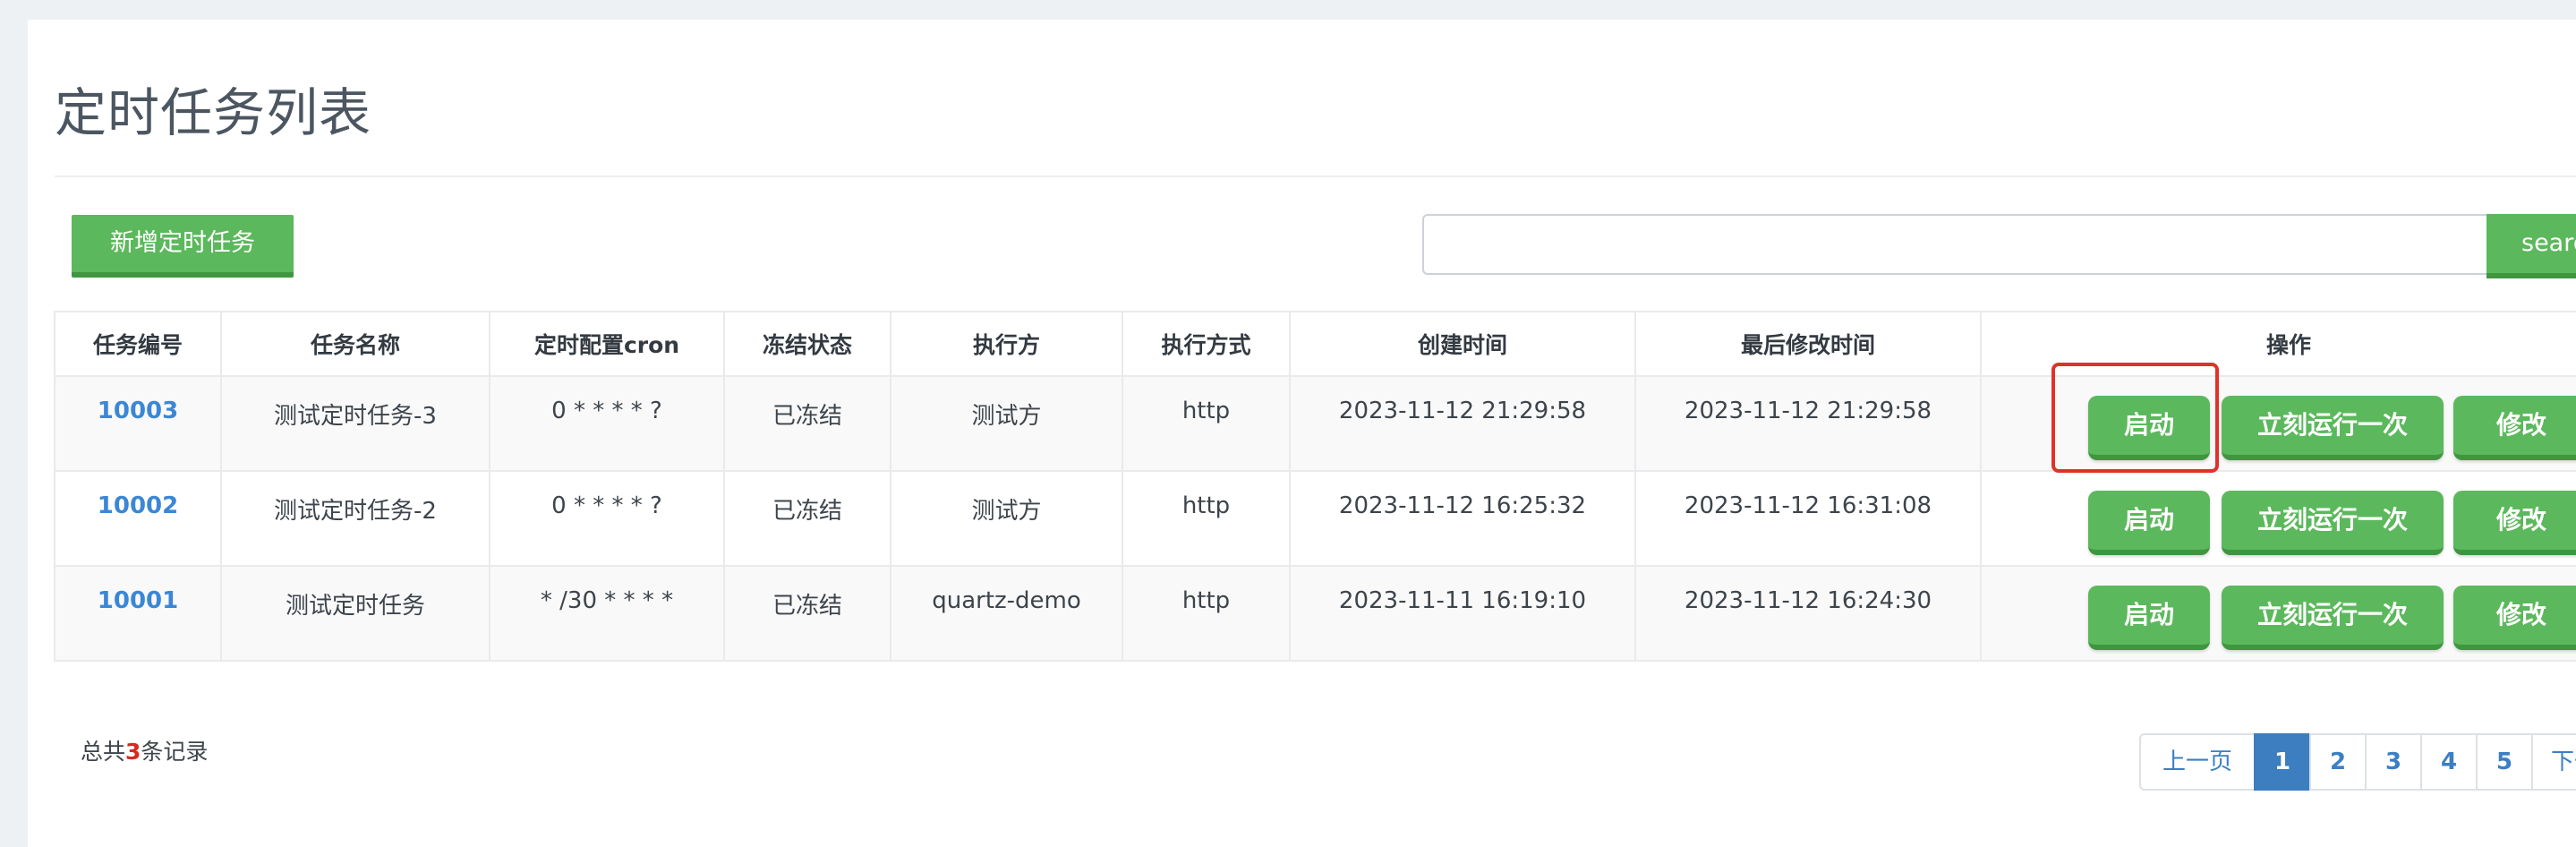  Describe the element at coordinates (1808, 423) in the screenshot. I see `task-modified-cell: 2023-11-12 21:29:58` at that location.